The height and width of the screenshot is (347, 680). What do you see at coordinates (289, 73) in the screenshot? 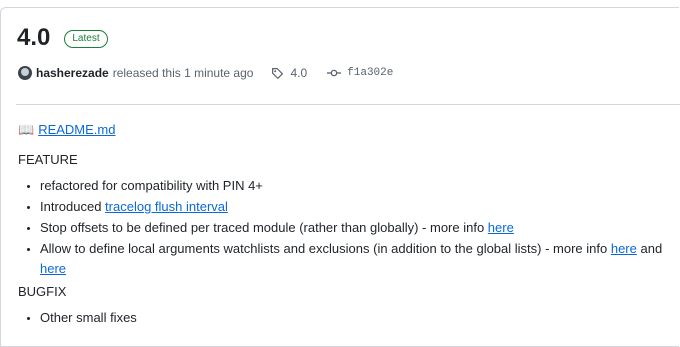
I see `tag-link: 4.0` at bounding box center [289, 73].